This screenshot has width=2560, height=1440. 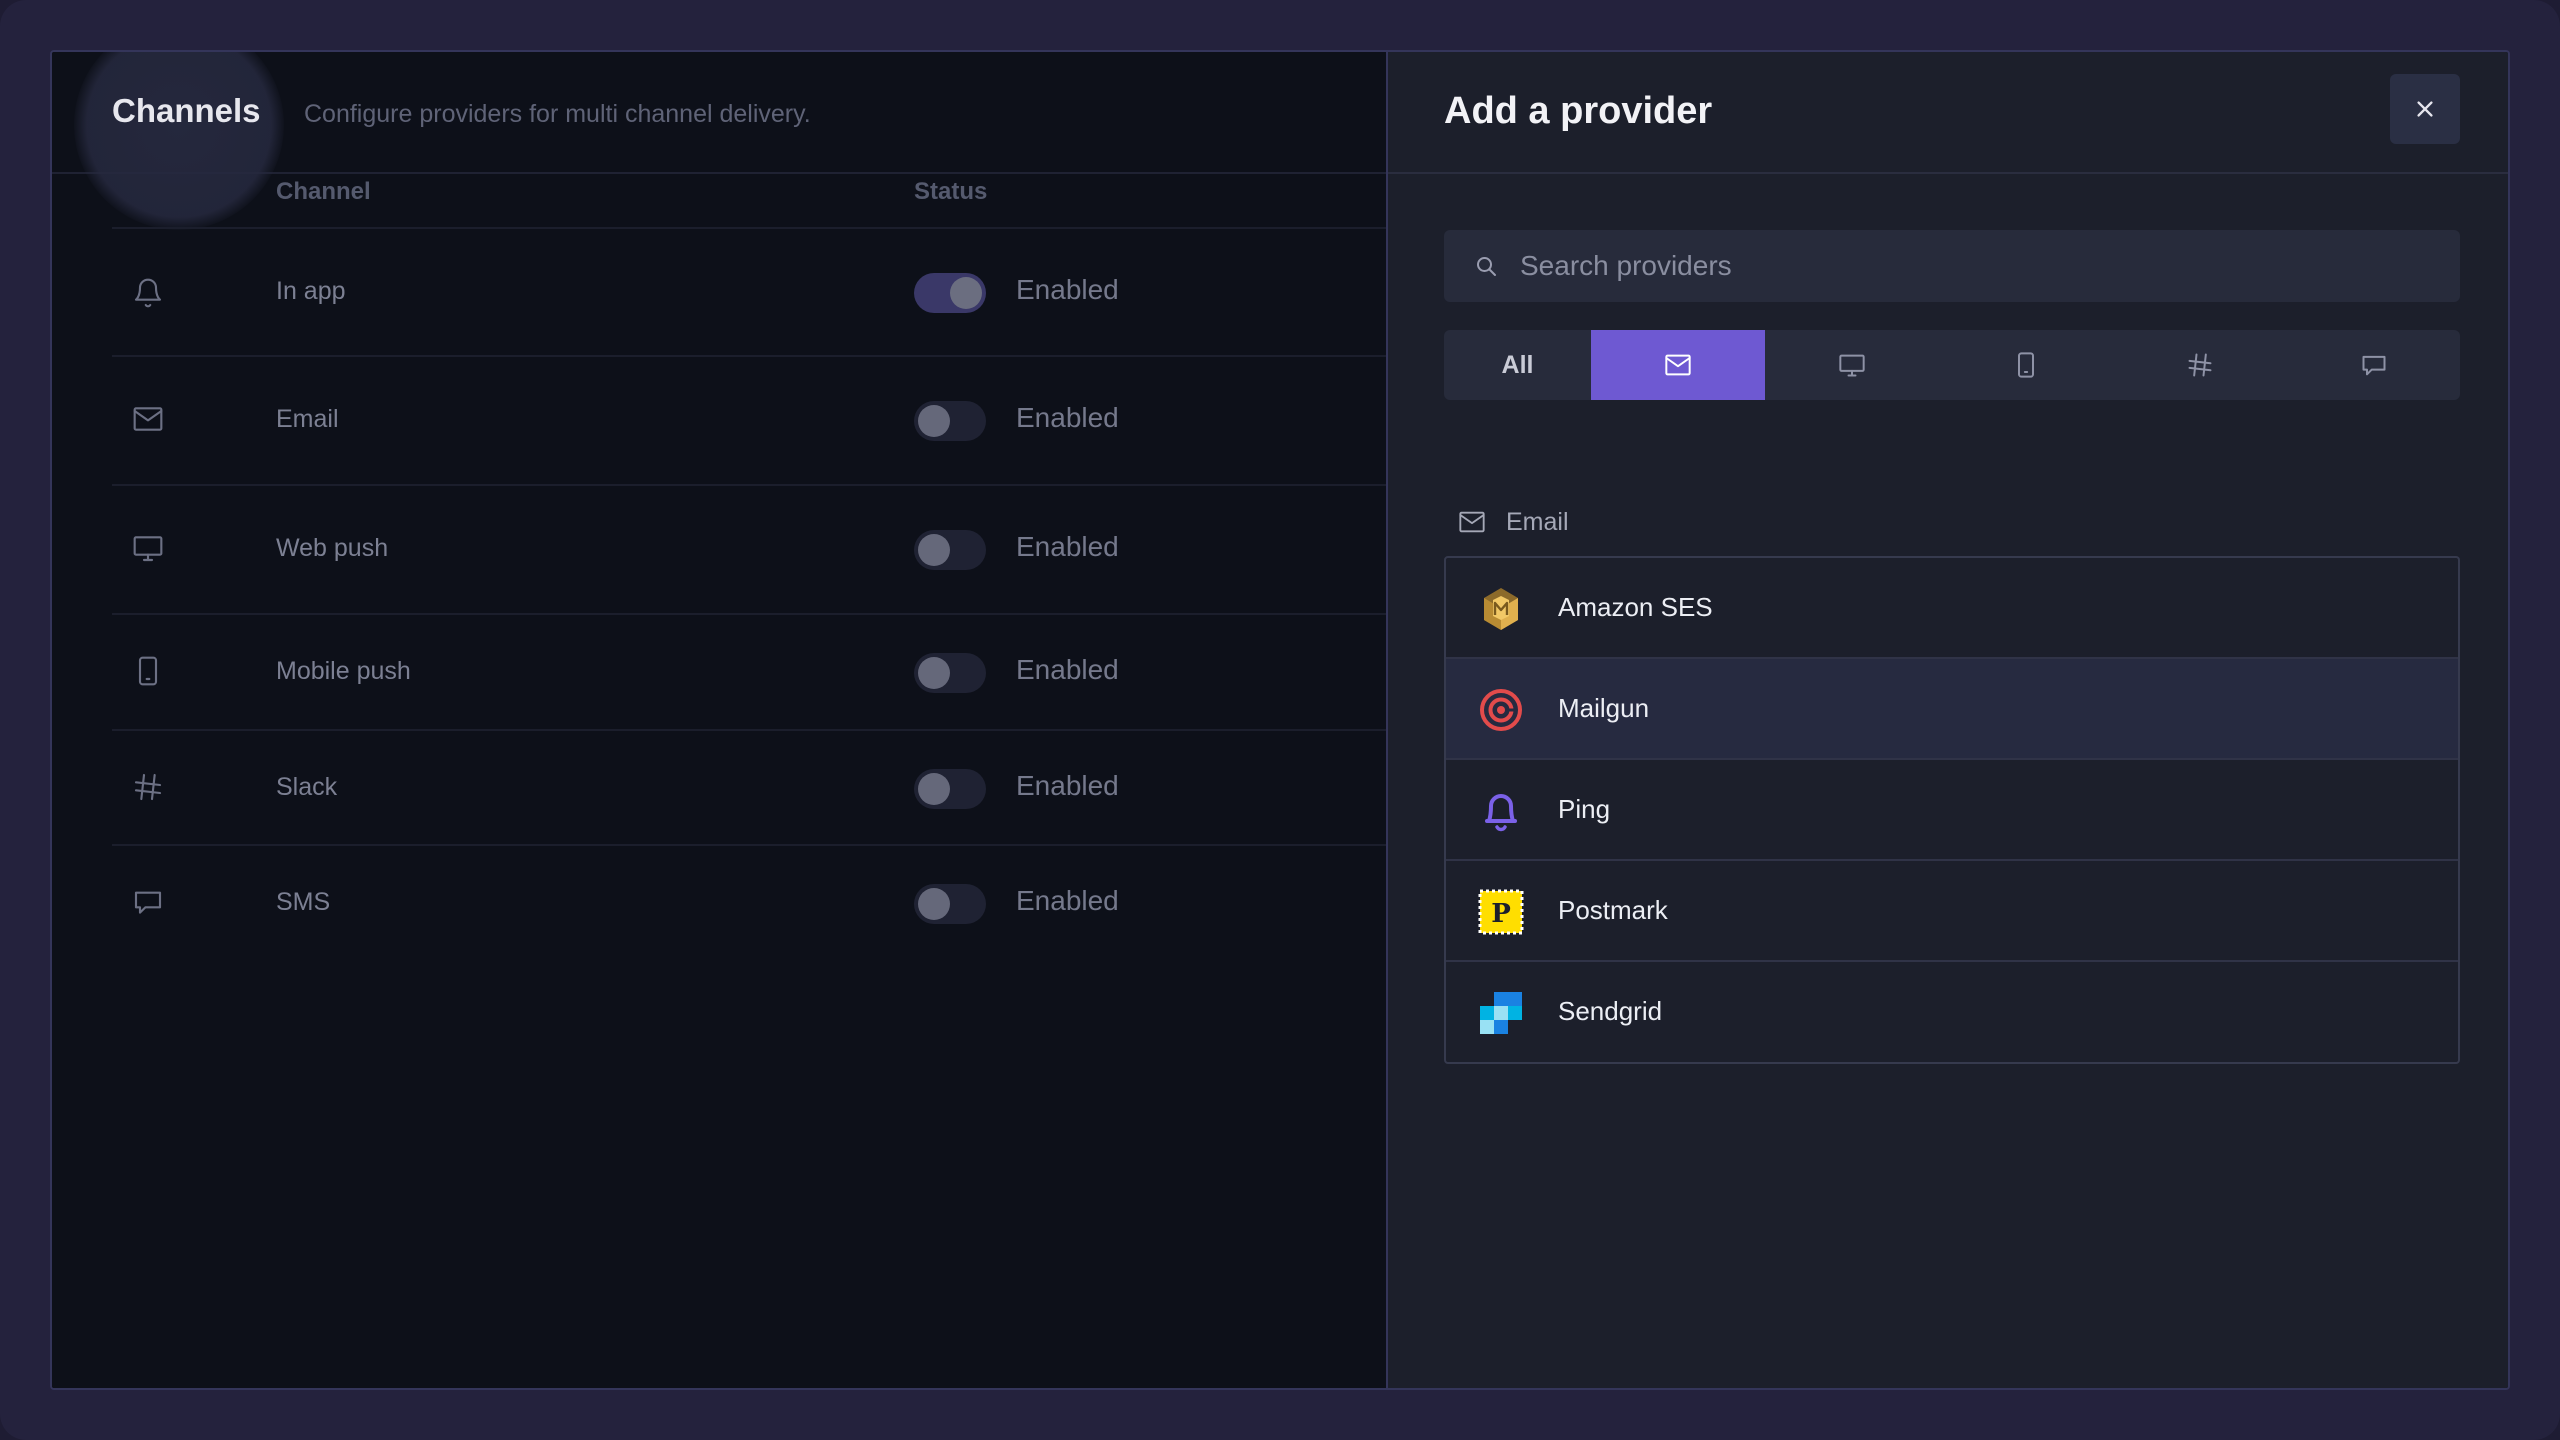 I want to click on amazon-ses-logo, so click(x=1501, y=609).